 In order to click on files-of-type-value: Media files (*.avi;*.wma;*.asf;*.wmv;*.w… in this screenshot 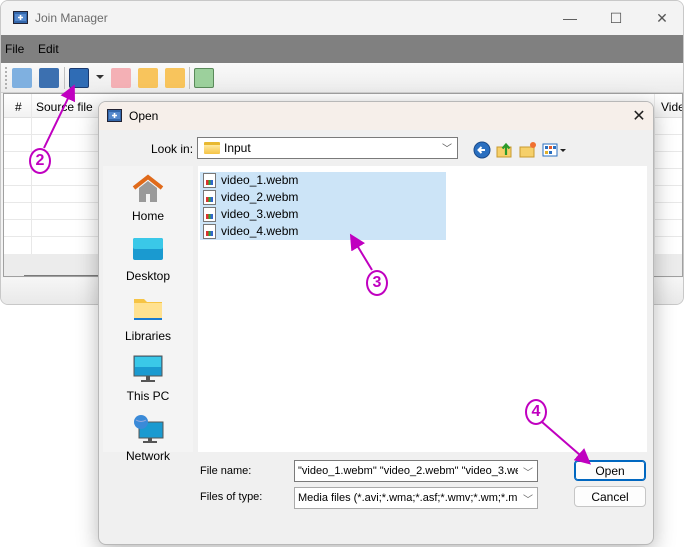, I will do `click(408, 498)`.